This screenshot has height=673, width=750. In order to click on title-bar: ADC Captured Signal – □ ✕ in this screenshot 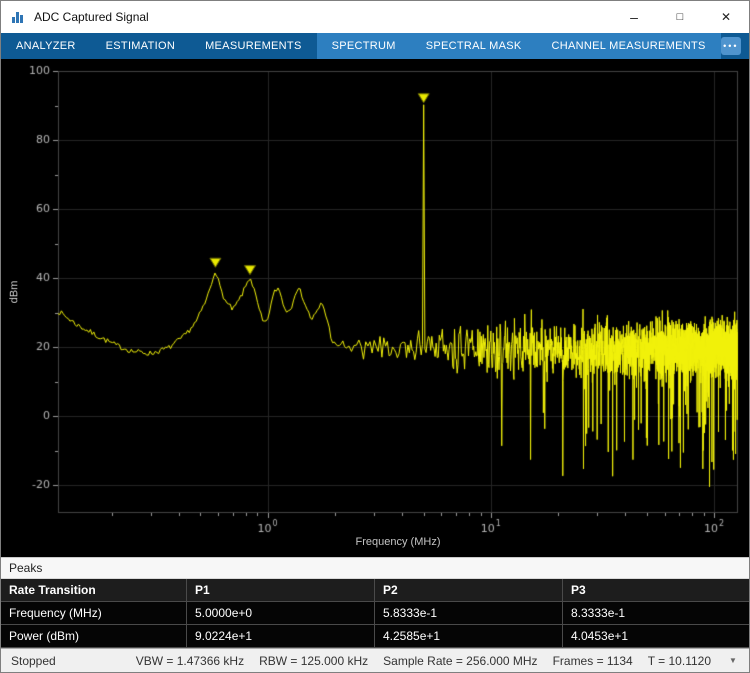, I will do `click(375, 17)`.